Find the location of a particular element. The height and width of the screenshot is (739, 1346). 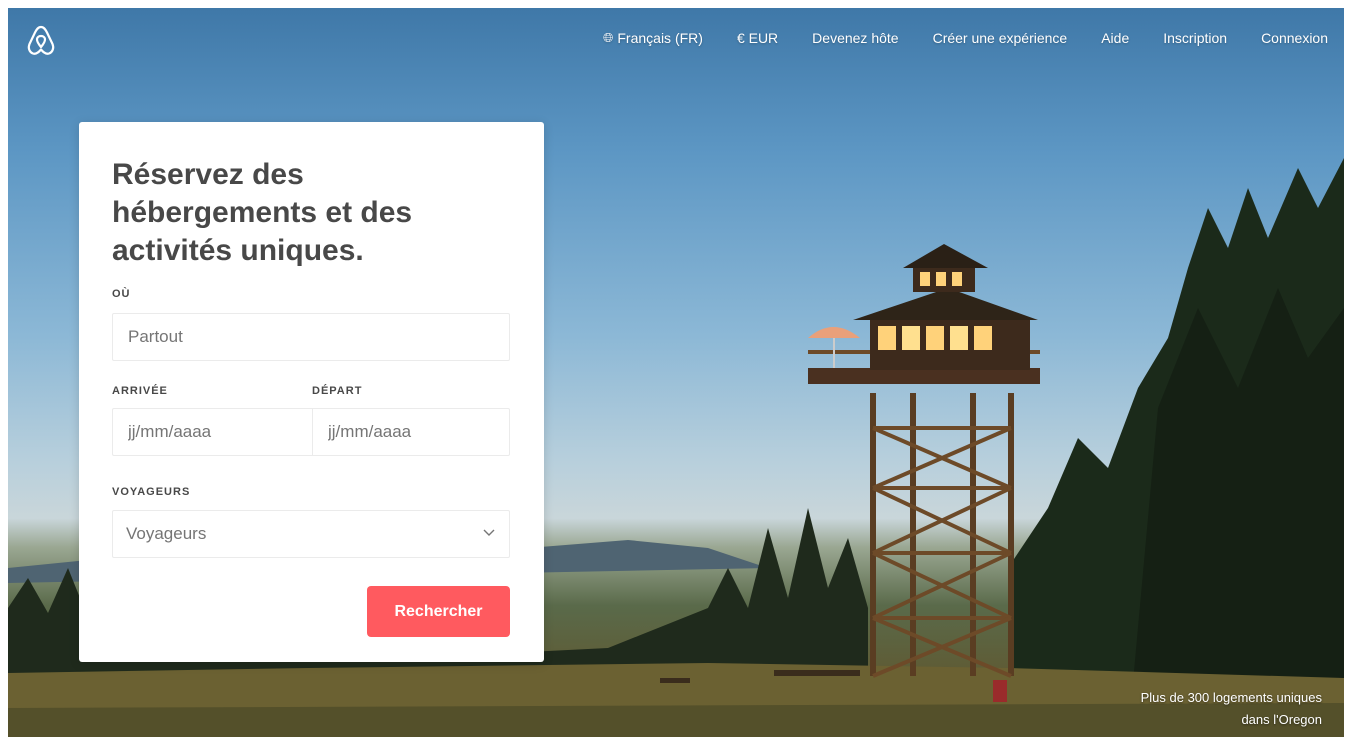

checkin-label: ARRIVÉE is located at coordinates (140, 391).